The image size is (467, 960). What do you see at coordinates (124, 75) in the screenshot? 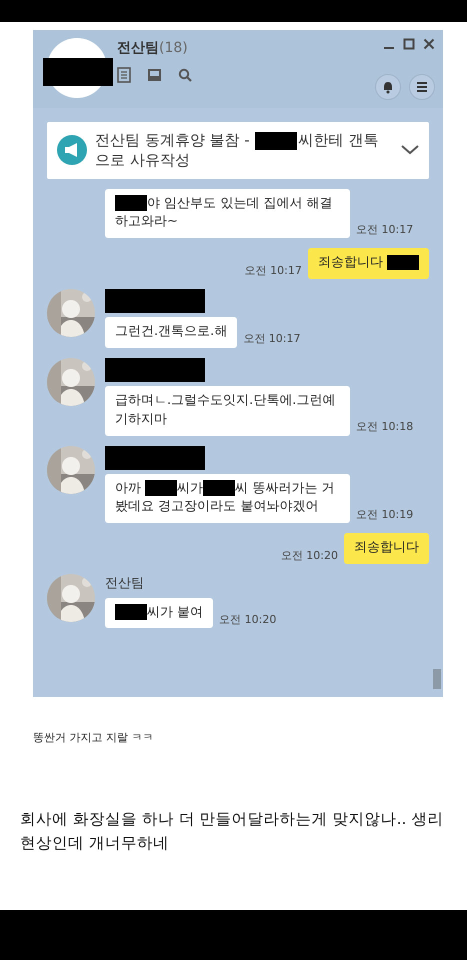
I see `notes-icon` at bounding box center [124, 75].